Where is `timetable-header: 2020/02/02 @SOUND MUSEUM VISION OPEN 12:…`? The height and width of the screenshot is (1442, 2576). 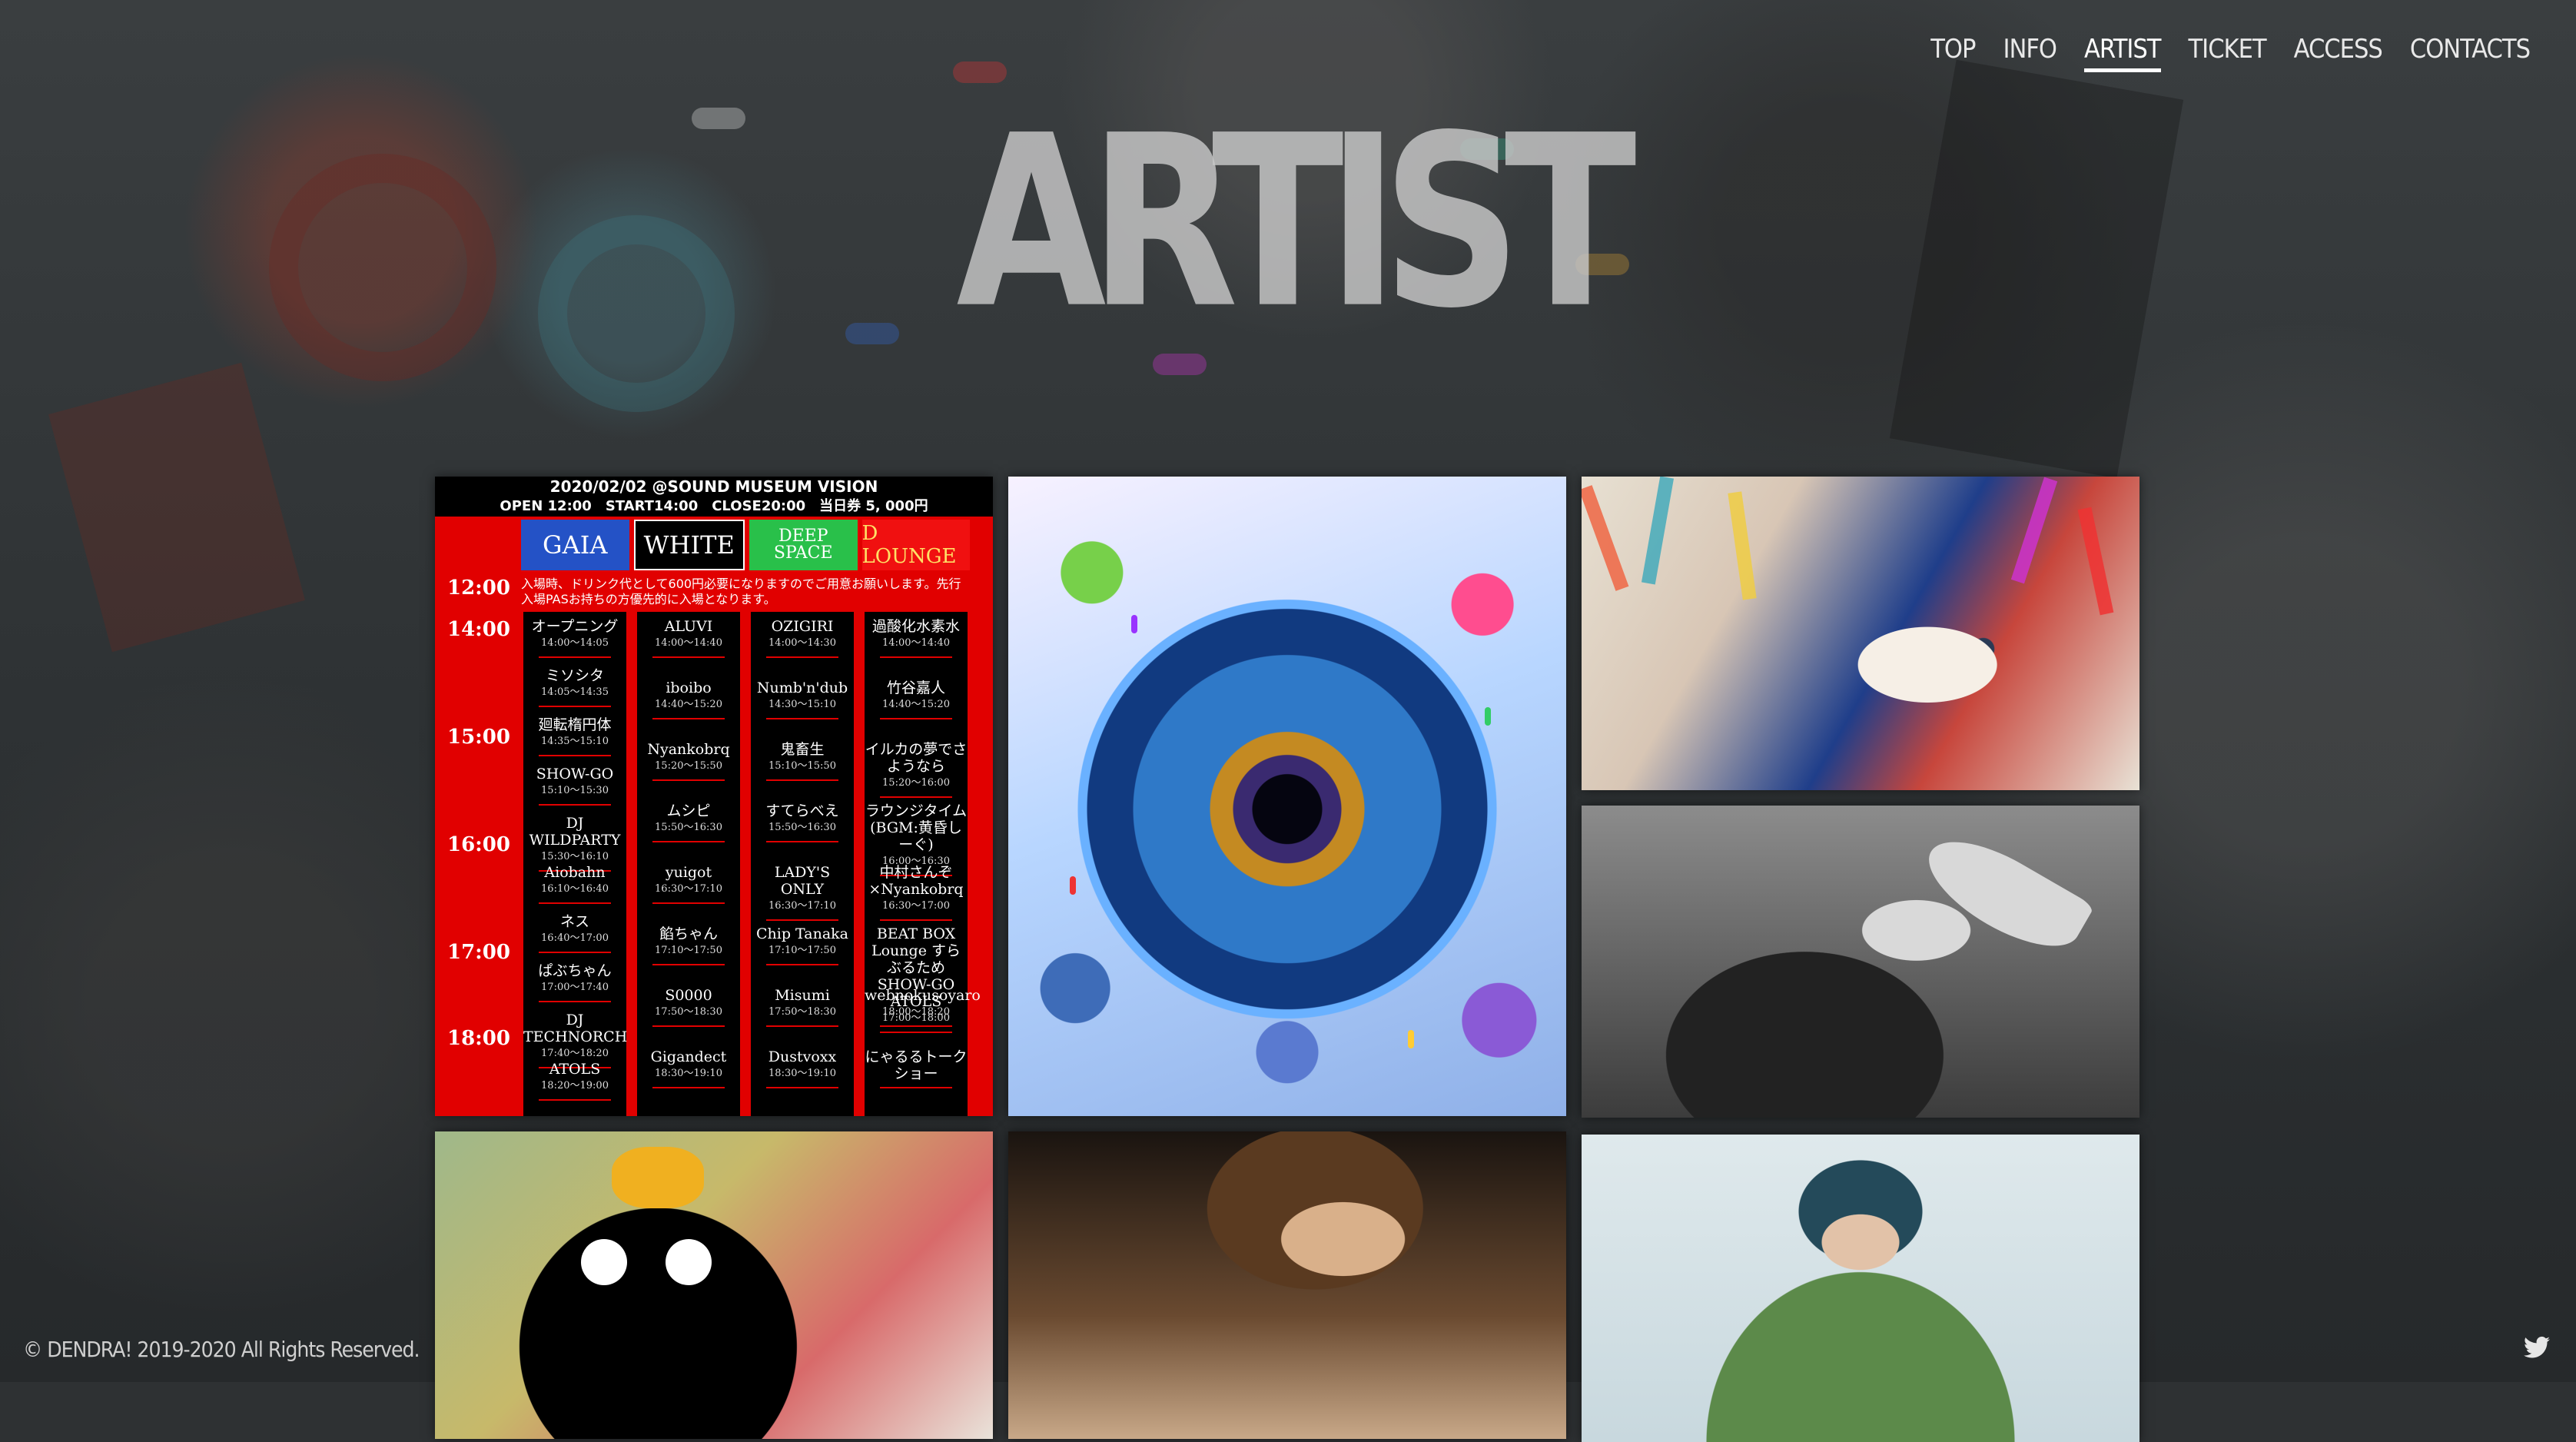
timetable-header: 2020/02/02 @SOUND MUSEUM VISION OPEN 12:… is located at coordinates (714, 497).